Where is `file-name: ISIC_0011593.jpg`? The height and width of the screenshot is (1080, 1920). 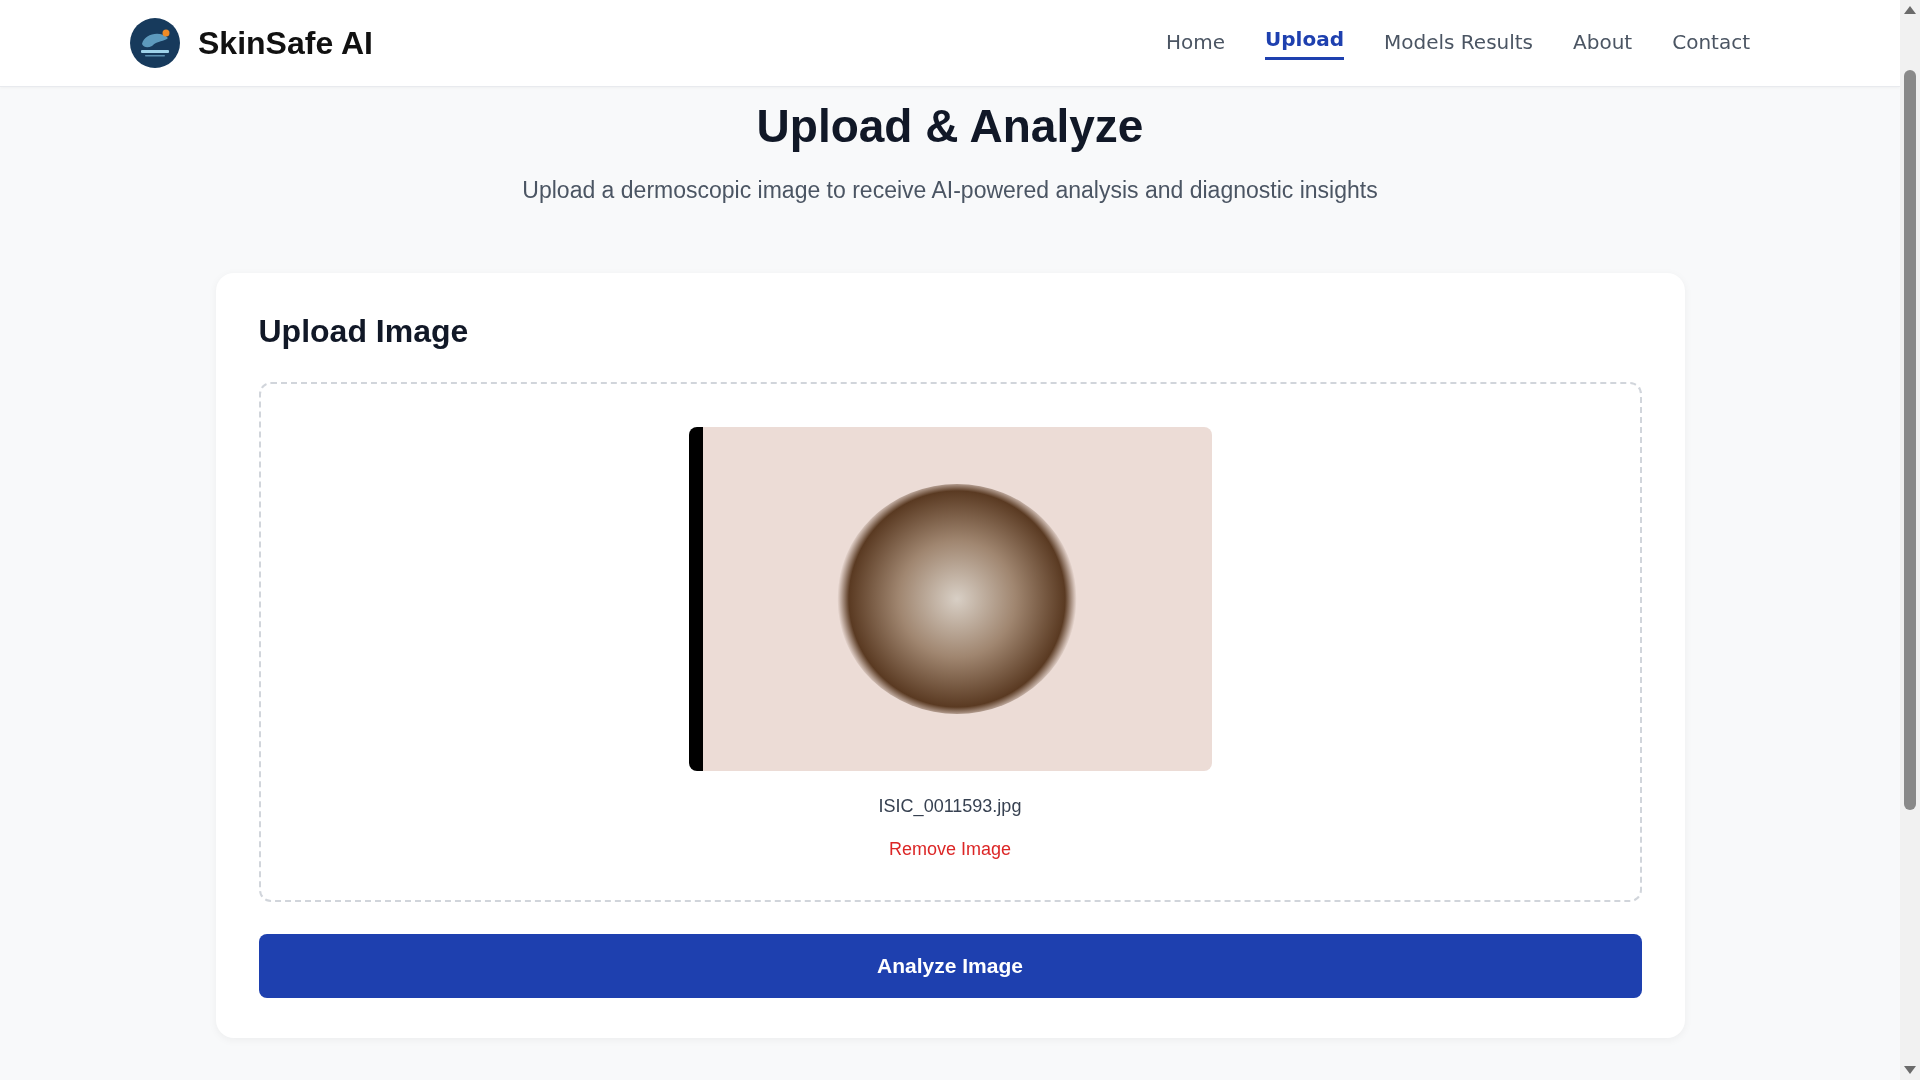 file-name: ISIC_0011593.jpg is located at coordinates (950, 806).